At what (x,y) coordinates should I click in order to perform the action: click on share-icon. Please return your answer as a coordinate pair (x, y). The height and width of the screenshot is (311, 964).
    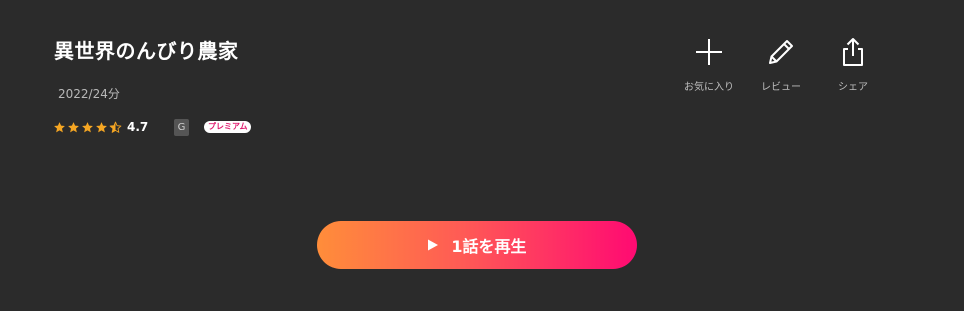
    Looking at the image, I should click on (853, 52).